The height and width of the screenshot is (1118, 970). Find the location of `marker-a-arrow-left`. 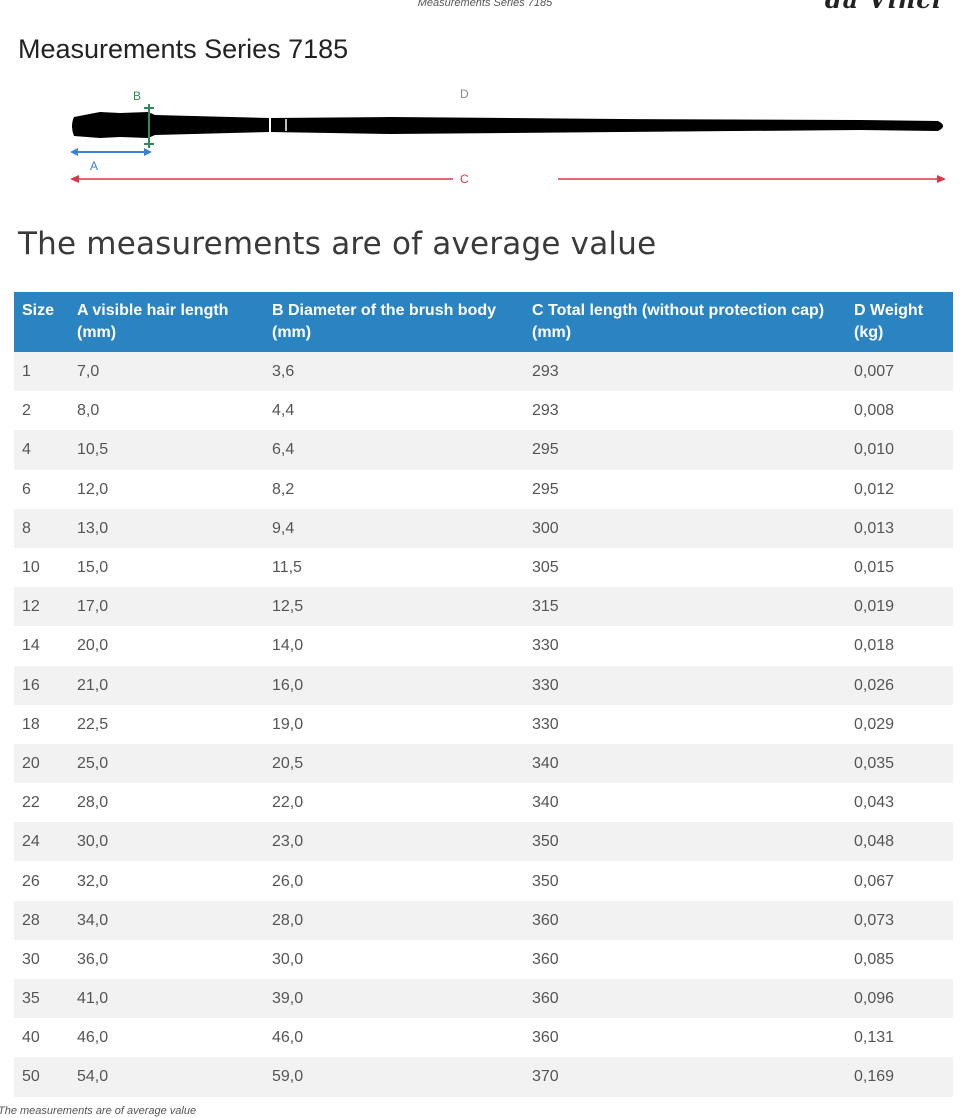

marker-a-arrow-left is located at coordinates (74, 152).